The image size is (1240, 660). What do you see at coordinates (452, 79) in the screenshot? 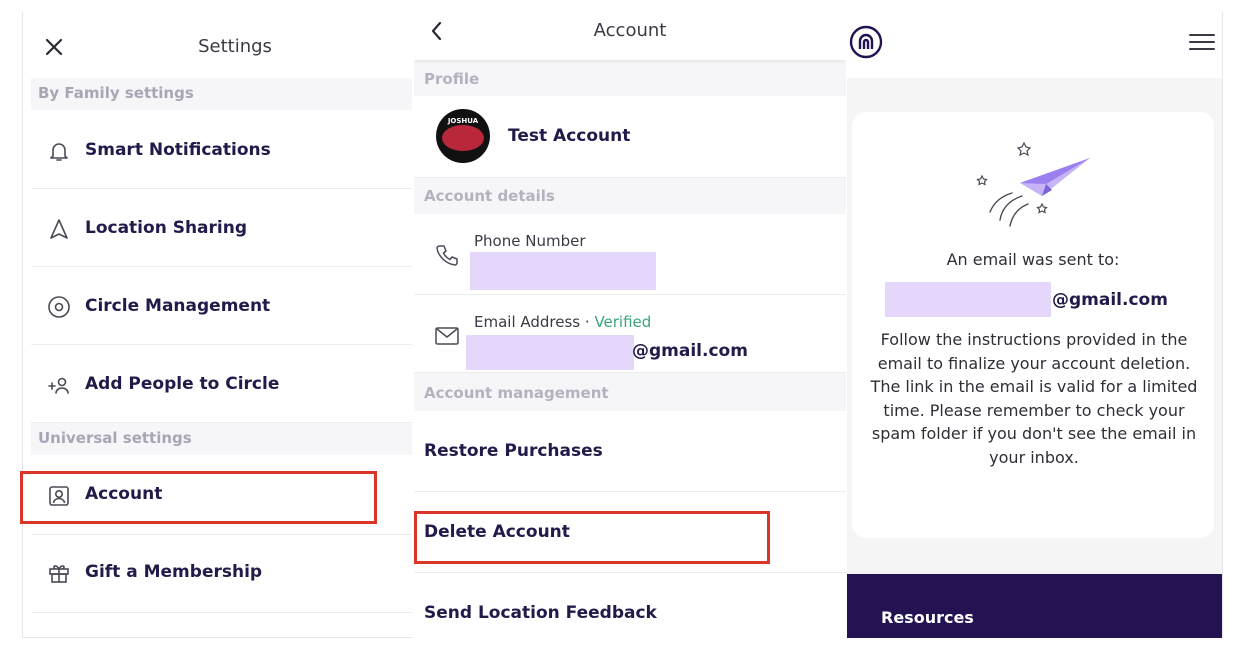
I see `profile-section-header: Profile` at bounding box center [452, 79].